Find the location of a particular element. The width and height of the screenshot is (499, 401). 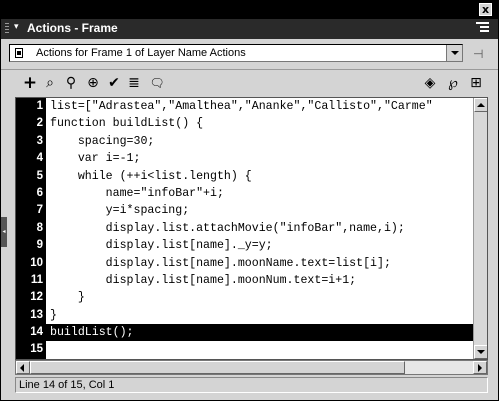

vertical-scrollbar is located at coordinates (480, 228).